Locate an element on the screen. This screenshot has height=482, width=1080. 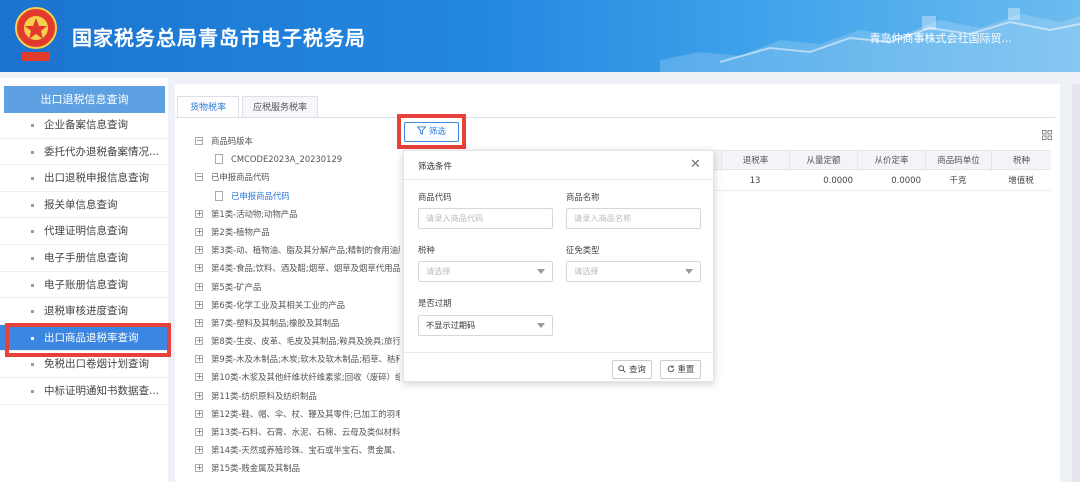
tree-node: +第16类-机器、机械器具、电气设备及其零件;录音机及 is located at coordinates (297, 480).